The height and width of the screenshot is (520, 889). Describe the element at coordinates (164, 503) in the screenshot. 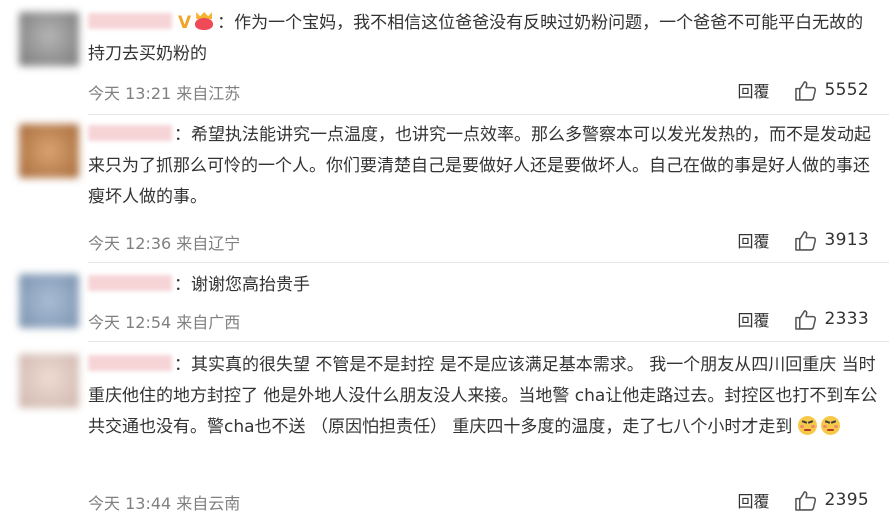

I see `comment-meta: 今天 13:44 来自云南` at that location.